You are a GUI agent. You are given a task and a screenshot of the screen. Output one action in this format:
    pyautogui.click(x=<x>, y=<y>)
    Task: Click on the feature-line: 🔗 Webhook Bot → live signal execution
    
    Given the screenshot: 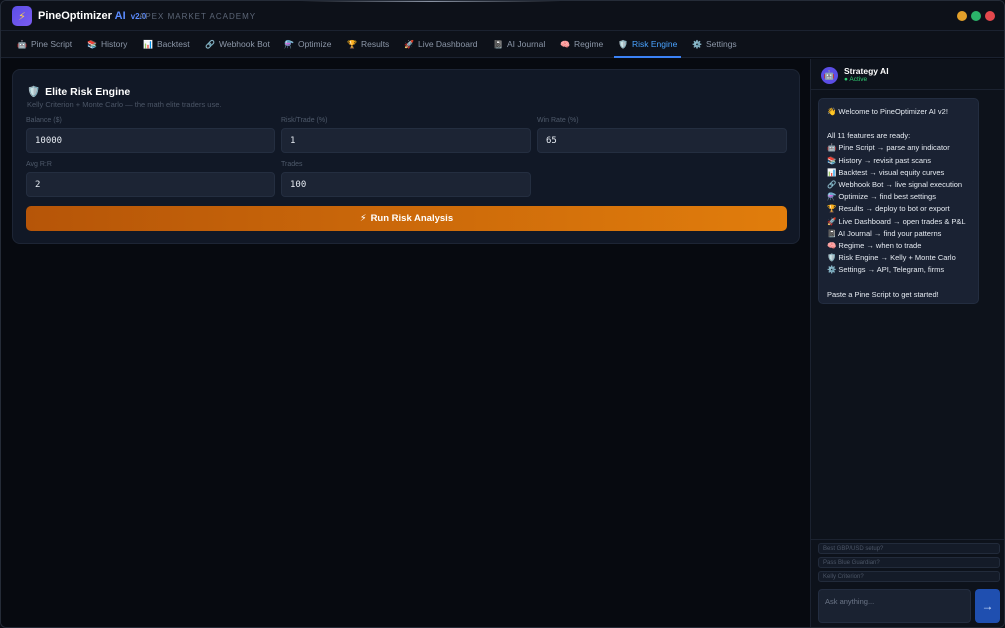 What is the action you would take?
    pyautogui.click(x=895, y=185)
    